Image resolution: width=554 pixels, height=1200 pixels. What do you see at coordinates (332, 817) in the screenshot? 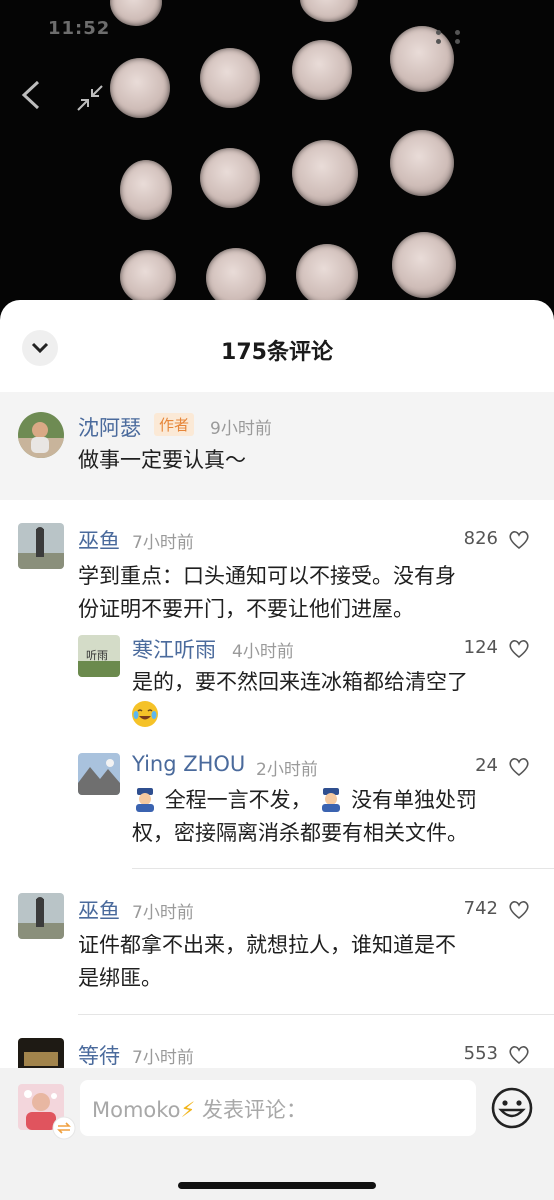
I see `reply-text: 全程一言不发， 没有单独处罚 权，密接隔离消杀都要有相关文件。` at bounding box center [332, 817].